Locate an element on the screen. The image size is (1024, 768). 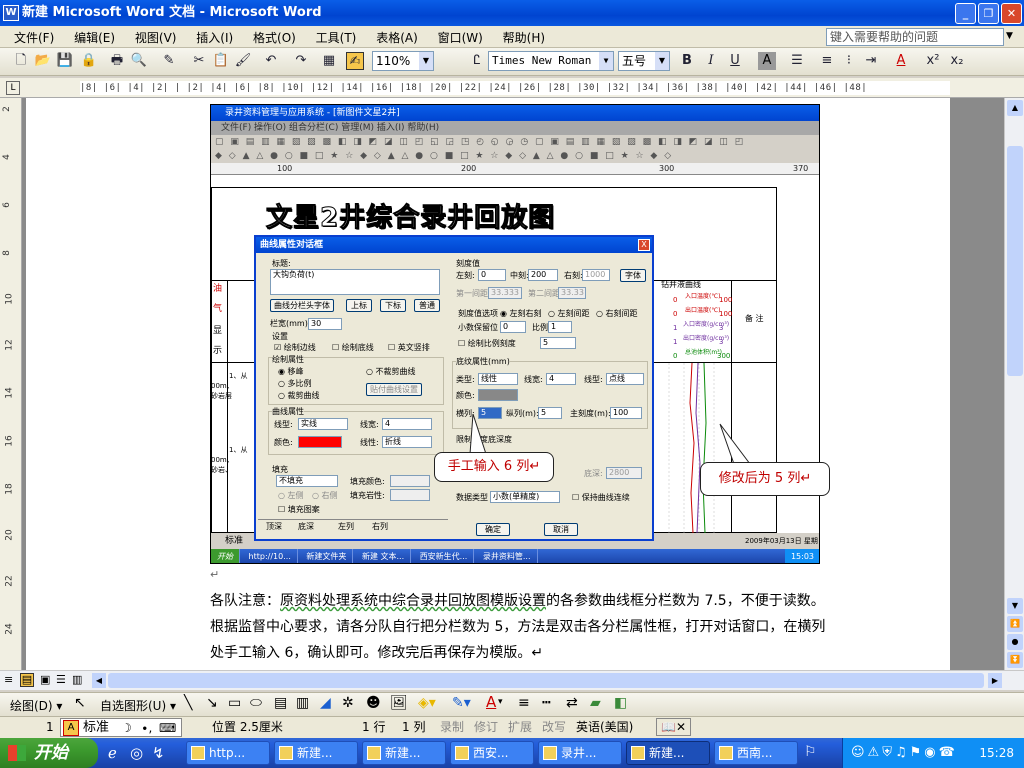
main-scale-input: 100 is located at coordinates (626, 413).